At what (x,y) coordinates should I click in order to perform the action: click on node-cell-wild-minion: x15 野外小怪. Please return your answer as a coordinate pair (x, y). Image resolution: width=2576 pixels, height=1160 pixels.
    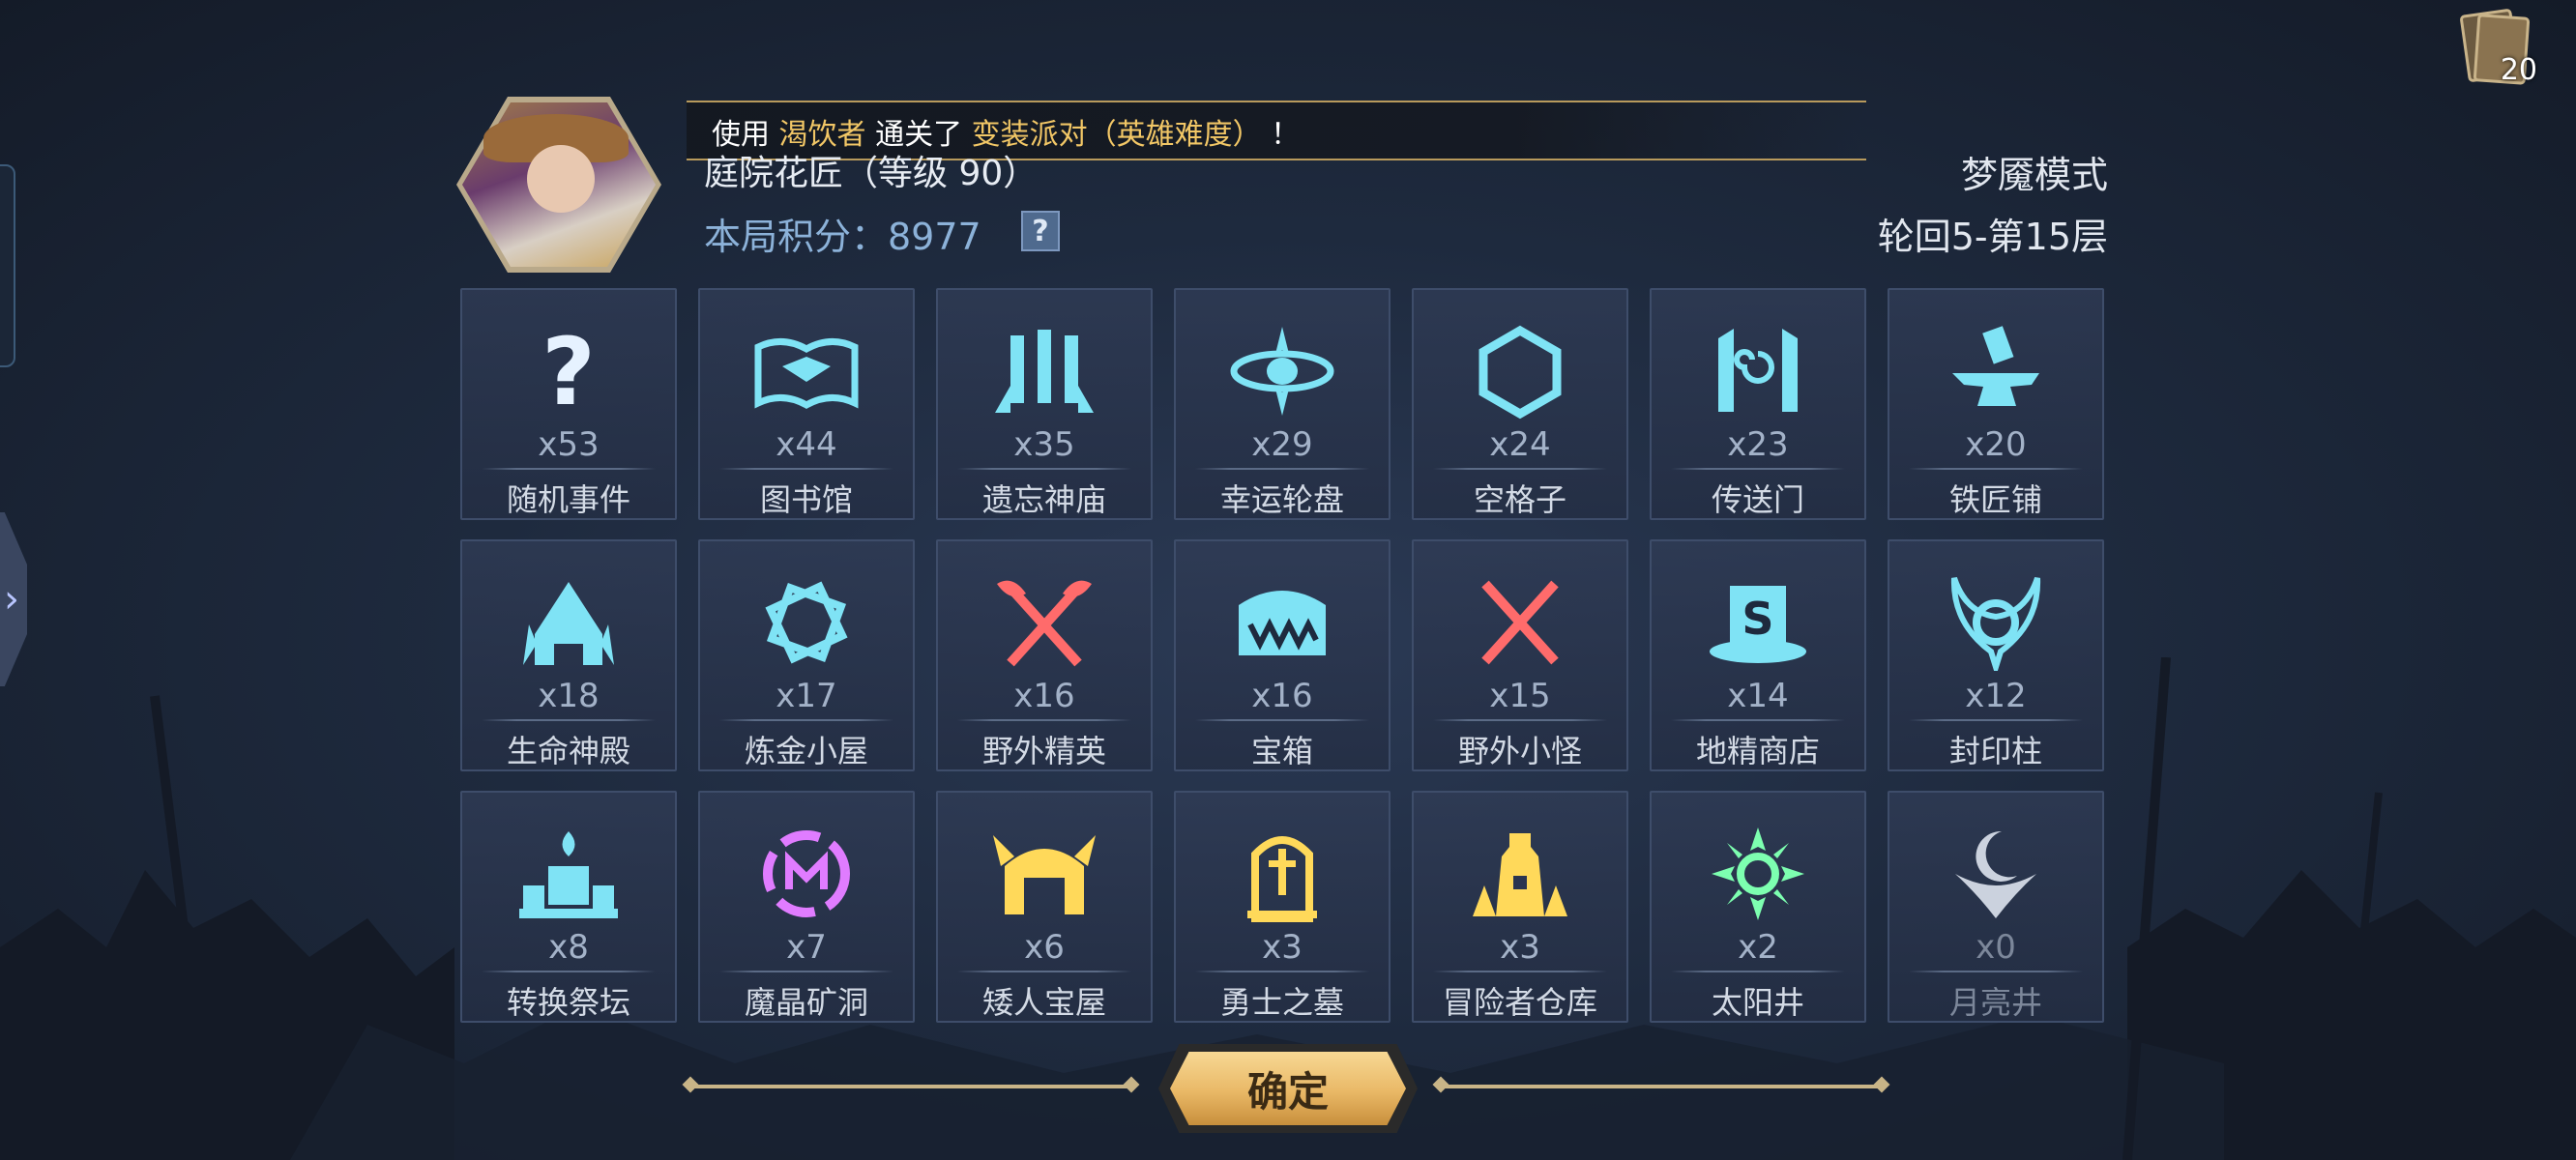
    Looking at the image, I should click on (1520, 655).